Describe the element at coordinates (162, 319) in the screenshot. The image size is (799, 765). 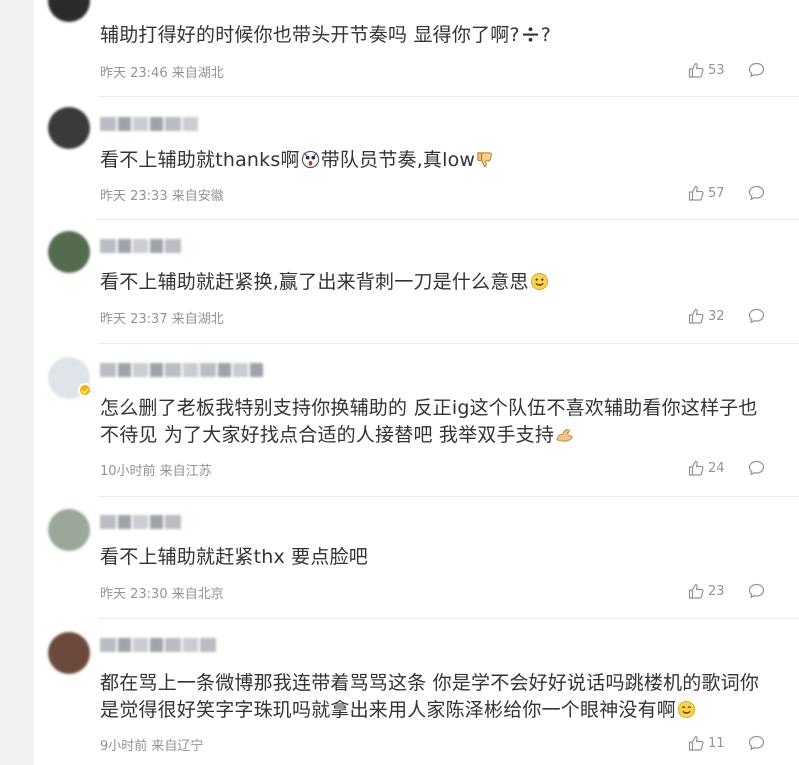
I see `comment-meta: 昨天 23:37 来自湖北` at that location.